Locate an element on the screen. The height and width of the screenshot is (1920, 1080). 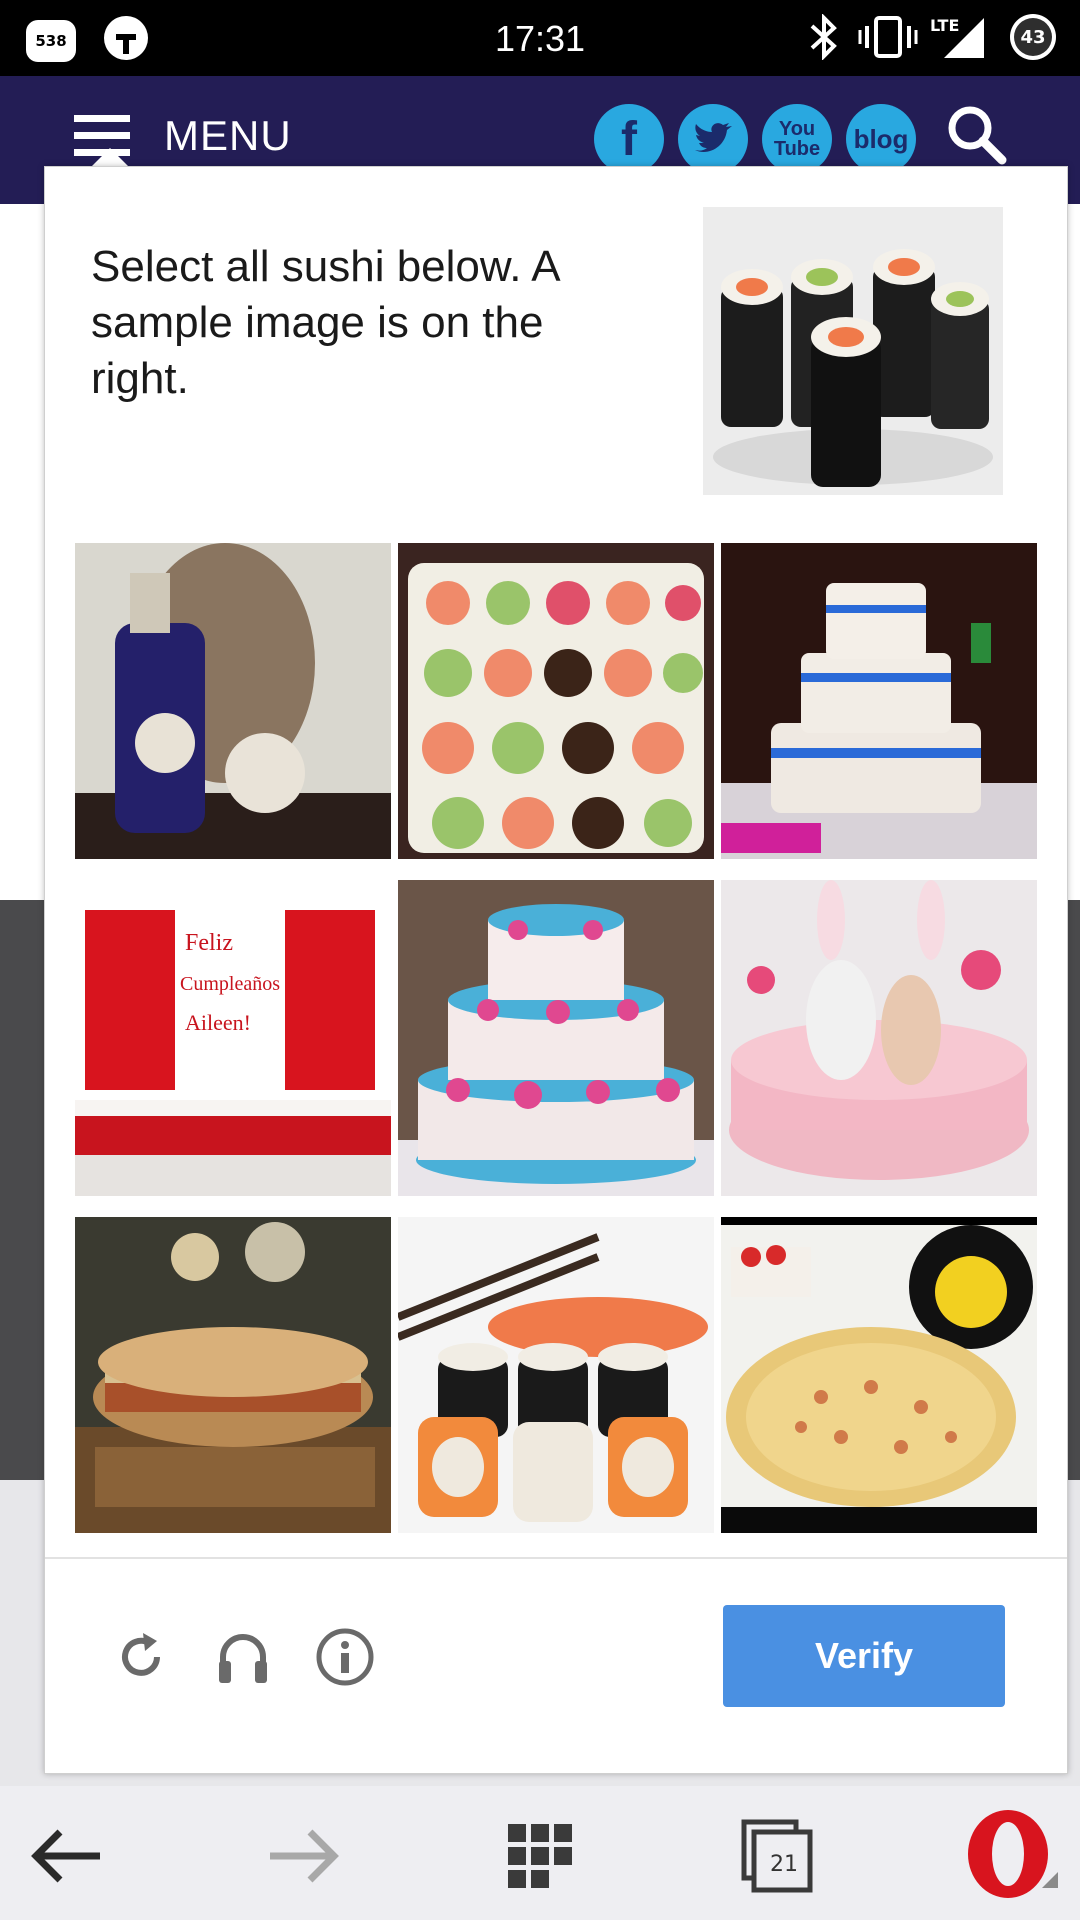
bluetooth-icon is located at coordinates (823, 37).